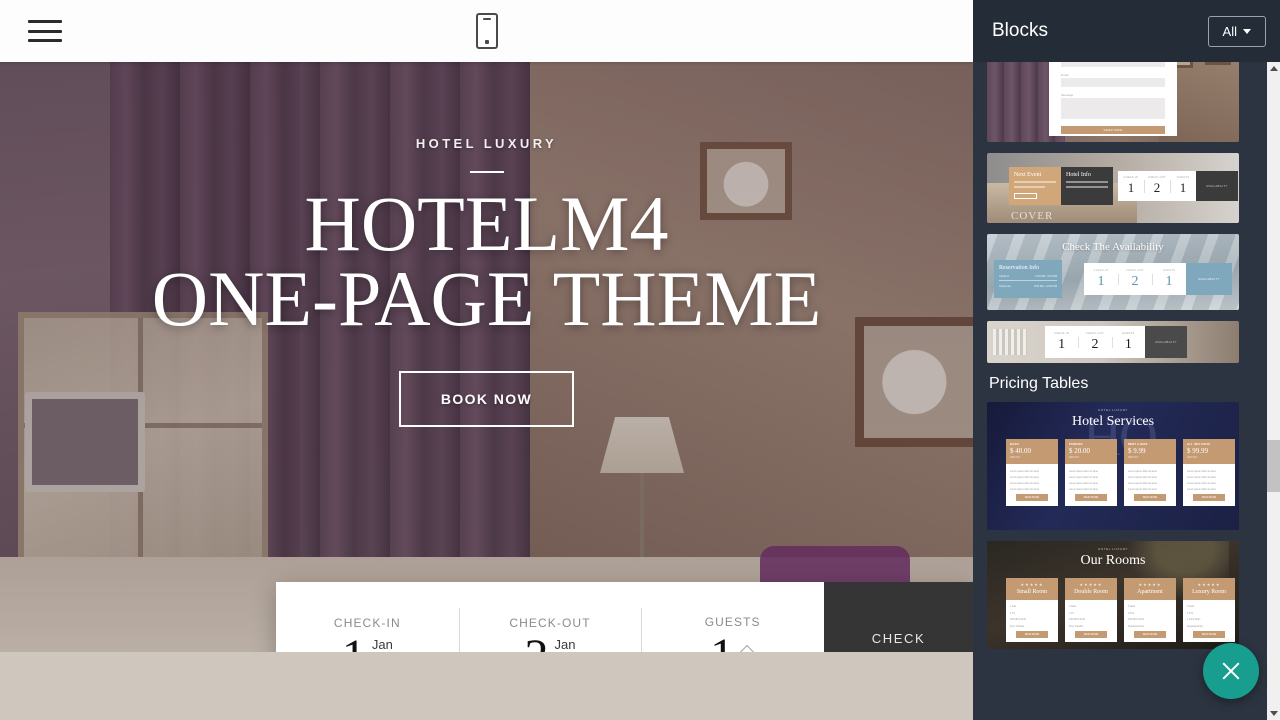 The image size is (1280, 720). I want to click on guests-label: GUESTS, so click(732, 621).